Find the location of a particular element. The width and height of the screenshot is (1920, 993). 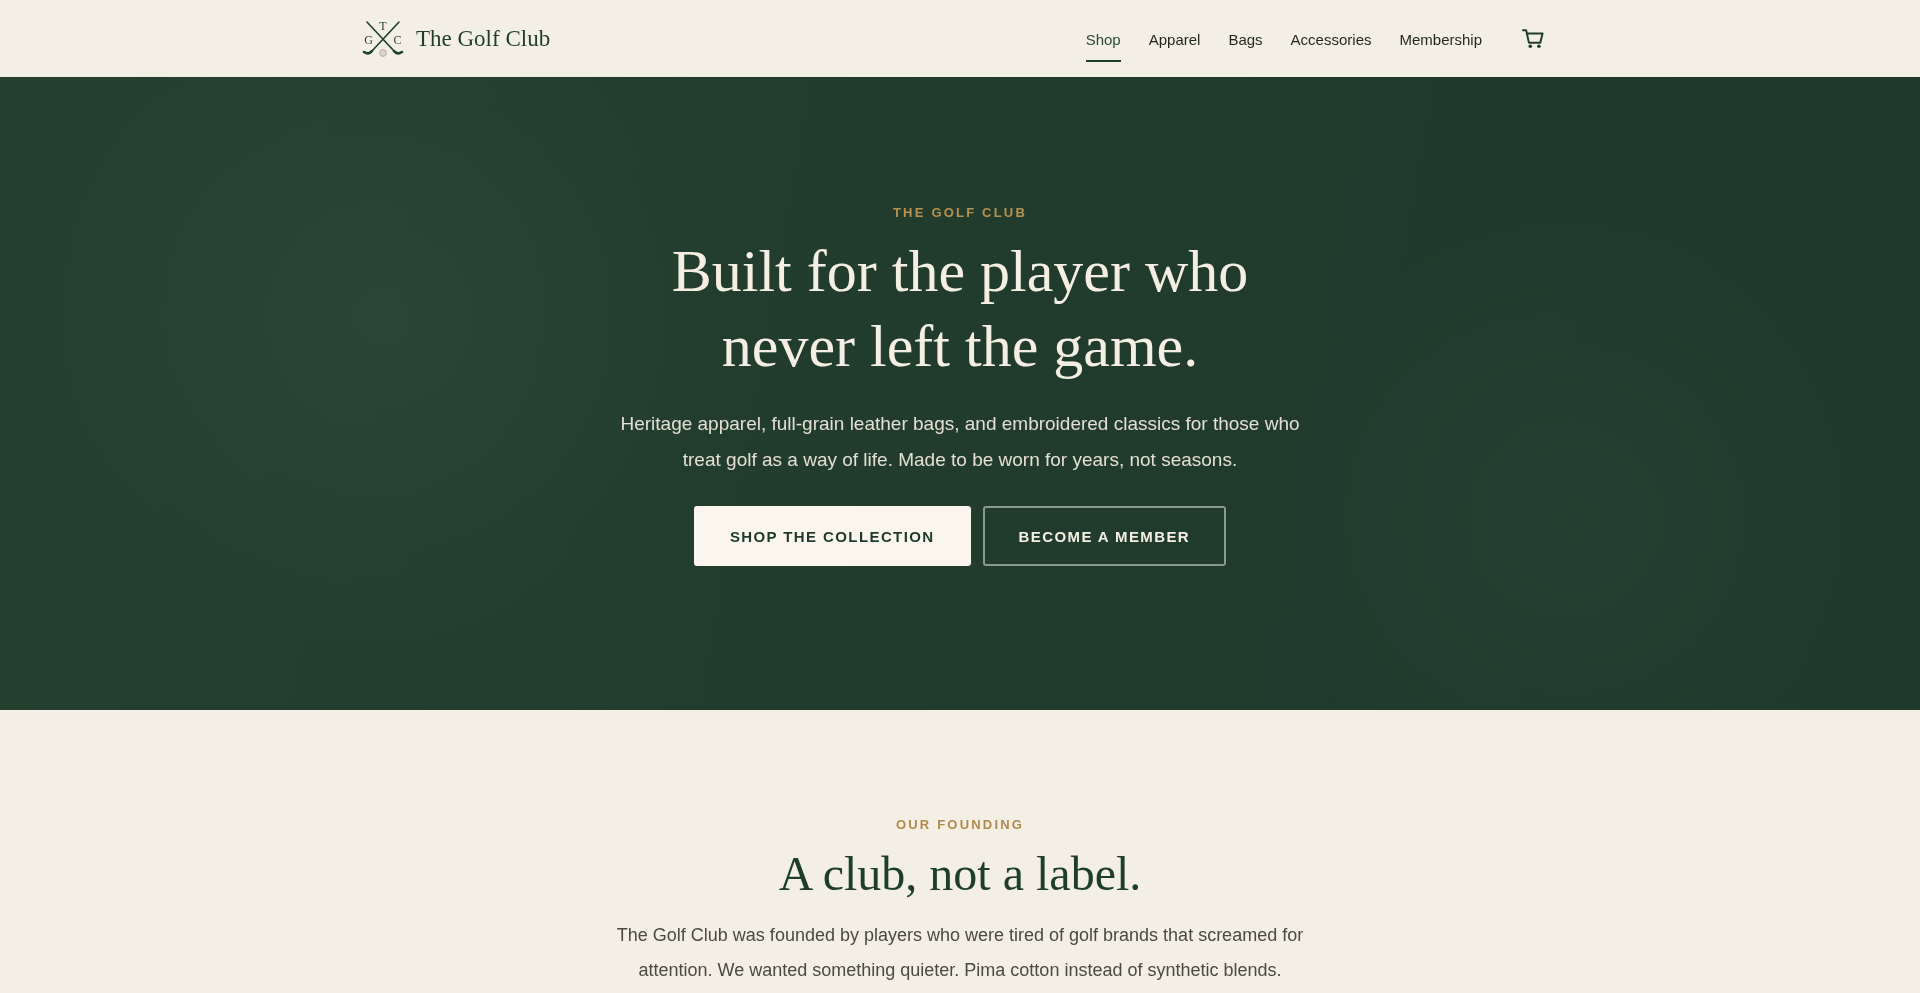

become-member-button: BECOME A MEMBER is located at coordinates (1104, 536).